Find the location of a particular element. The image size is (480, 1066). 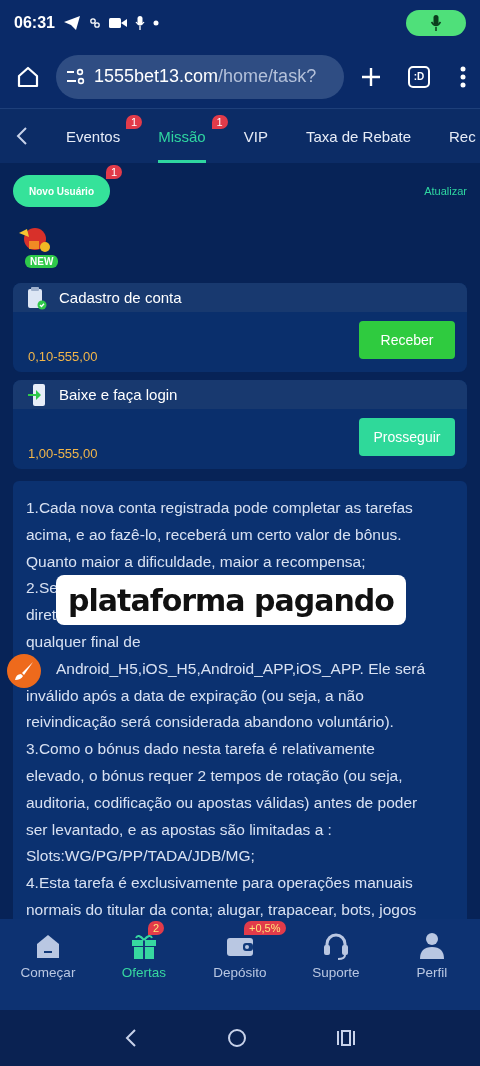

phone-download-icon is located at coordinates (37, 394).